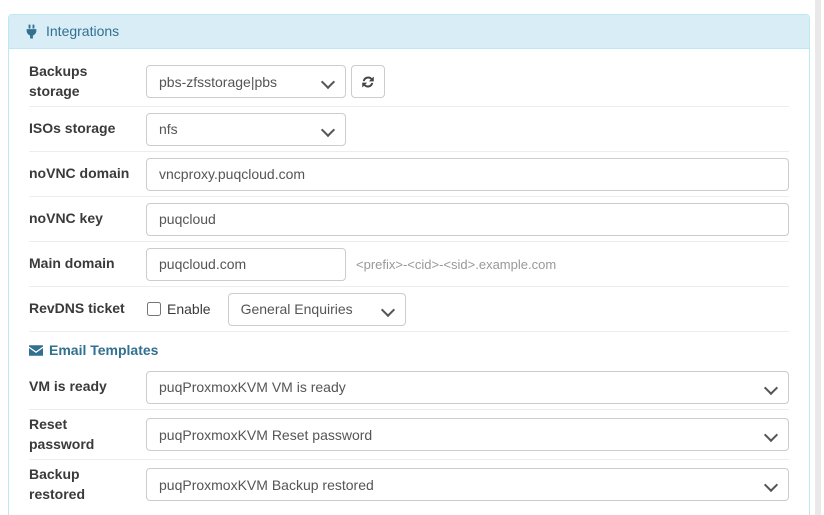 This screenshot has width=824, height=515. I want to click on field-row-isos-storage: ISOs storage nfs, so click(409, 130).